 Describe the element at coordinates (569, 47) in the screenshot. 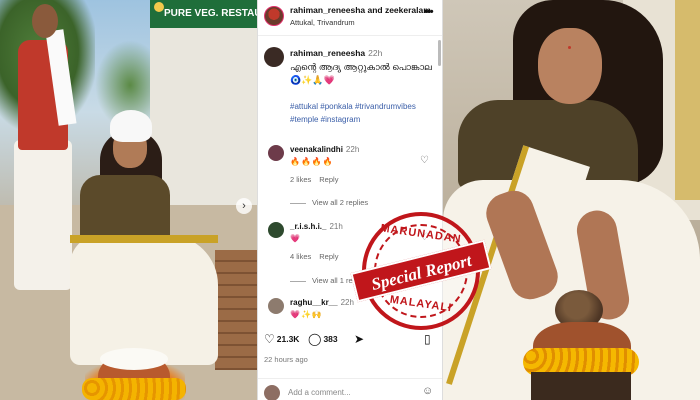

I see `bindi` at that location.